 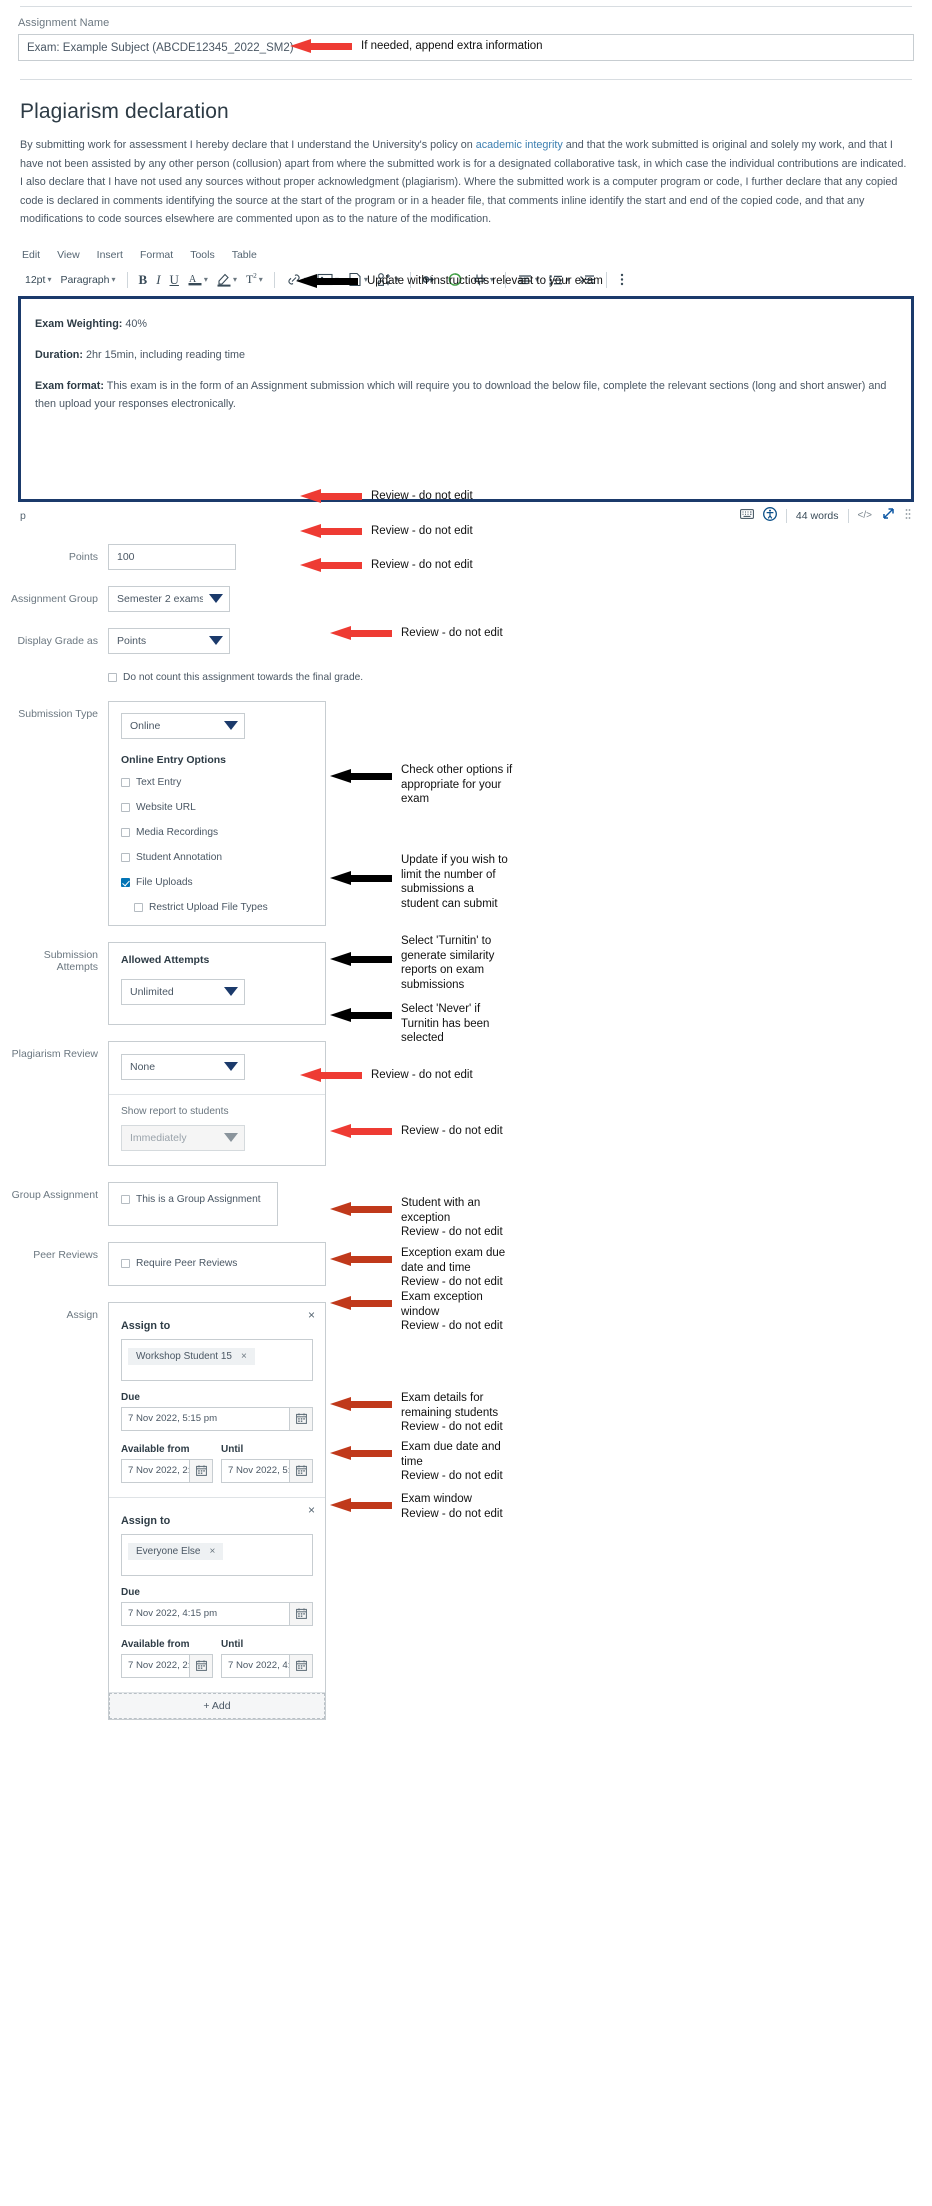 What do you see at coordinates (205, 1613) in the screenshot?
I see `due-date-value: 7 Nov 2022, 4:15 pm` at bounding box center [205, 1613].